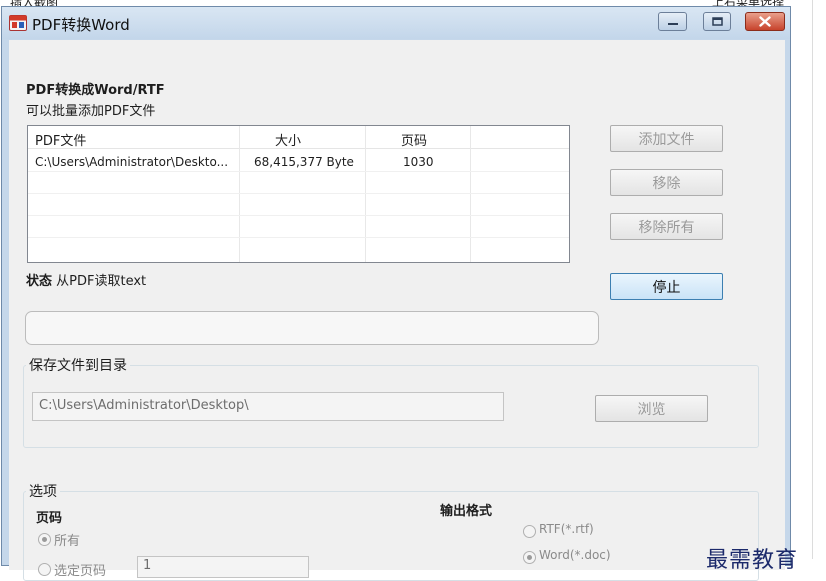  Describe the element at coordinates (666, 182) in the screenshot. I see `remove-button: 移除` at that location.